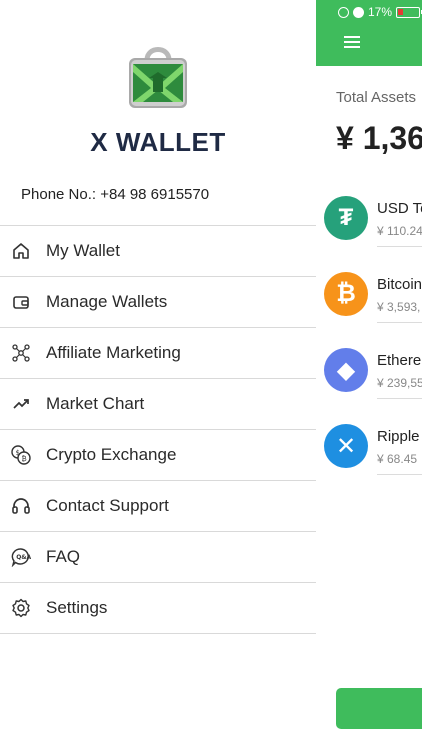 The image size is (422, 750). I want to click on menu-icon, so click(352, 42).